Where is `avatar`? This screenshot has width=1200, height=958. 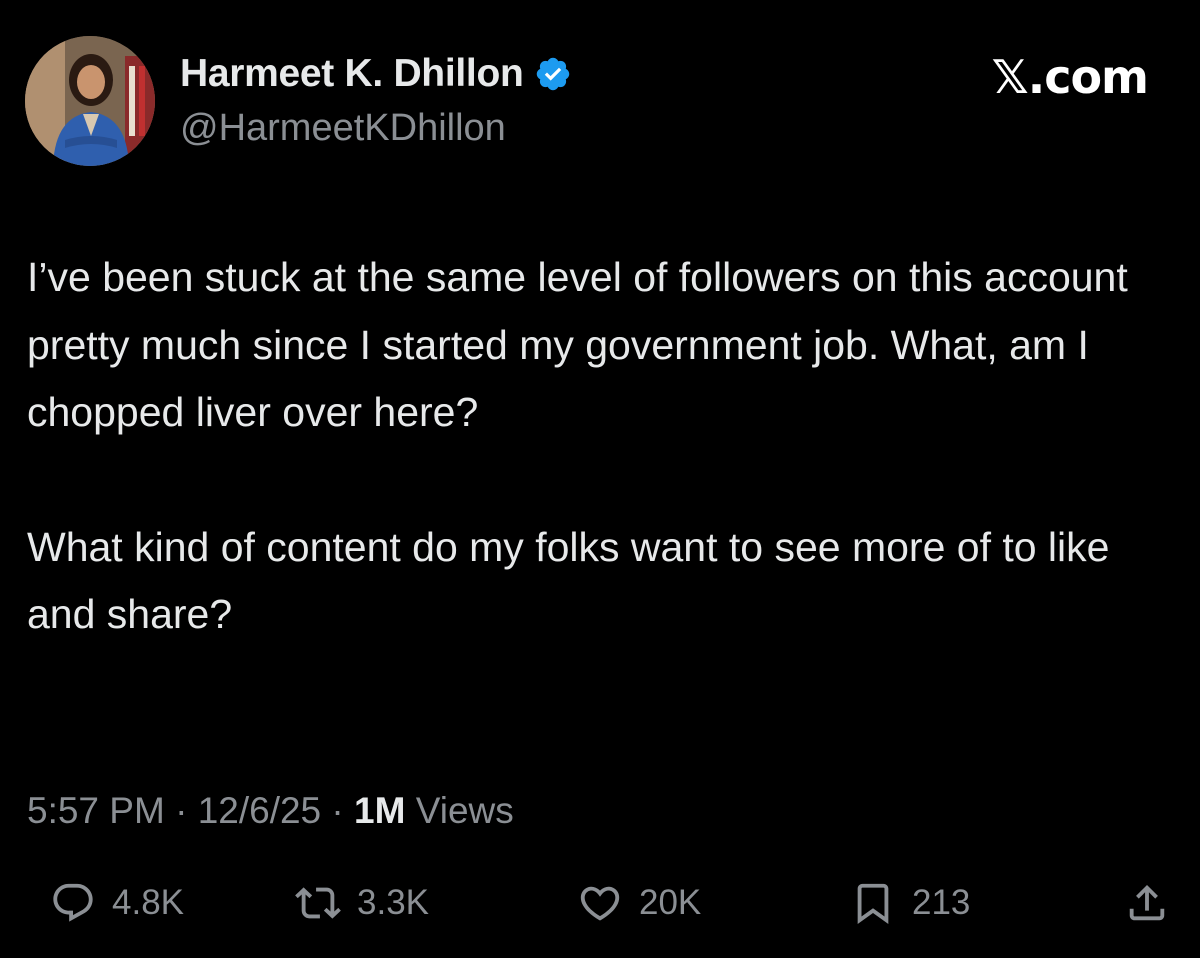 avatar is located at coordinates (90, 101).